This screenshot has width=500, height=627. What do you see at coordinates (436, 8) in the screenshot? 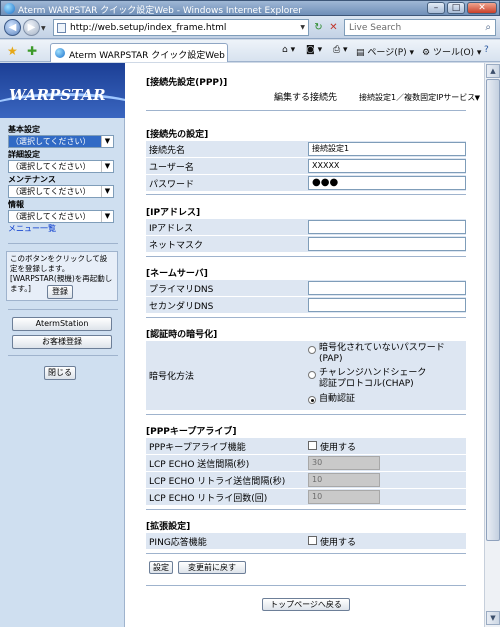
I see `minimize-button: –` at bounding box center [436, 8].